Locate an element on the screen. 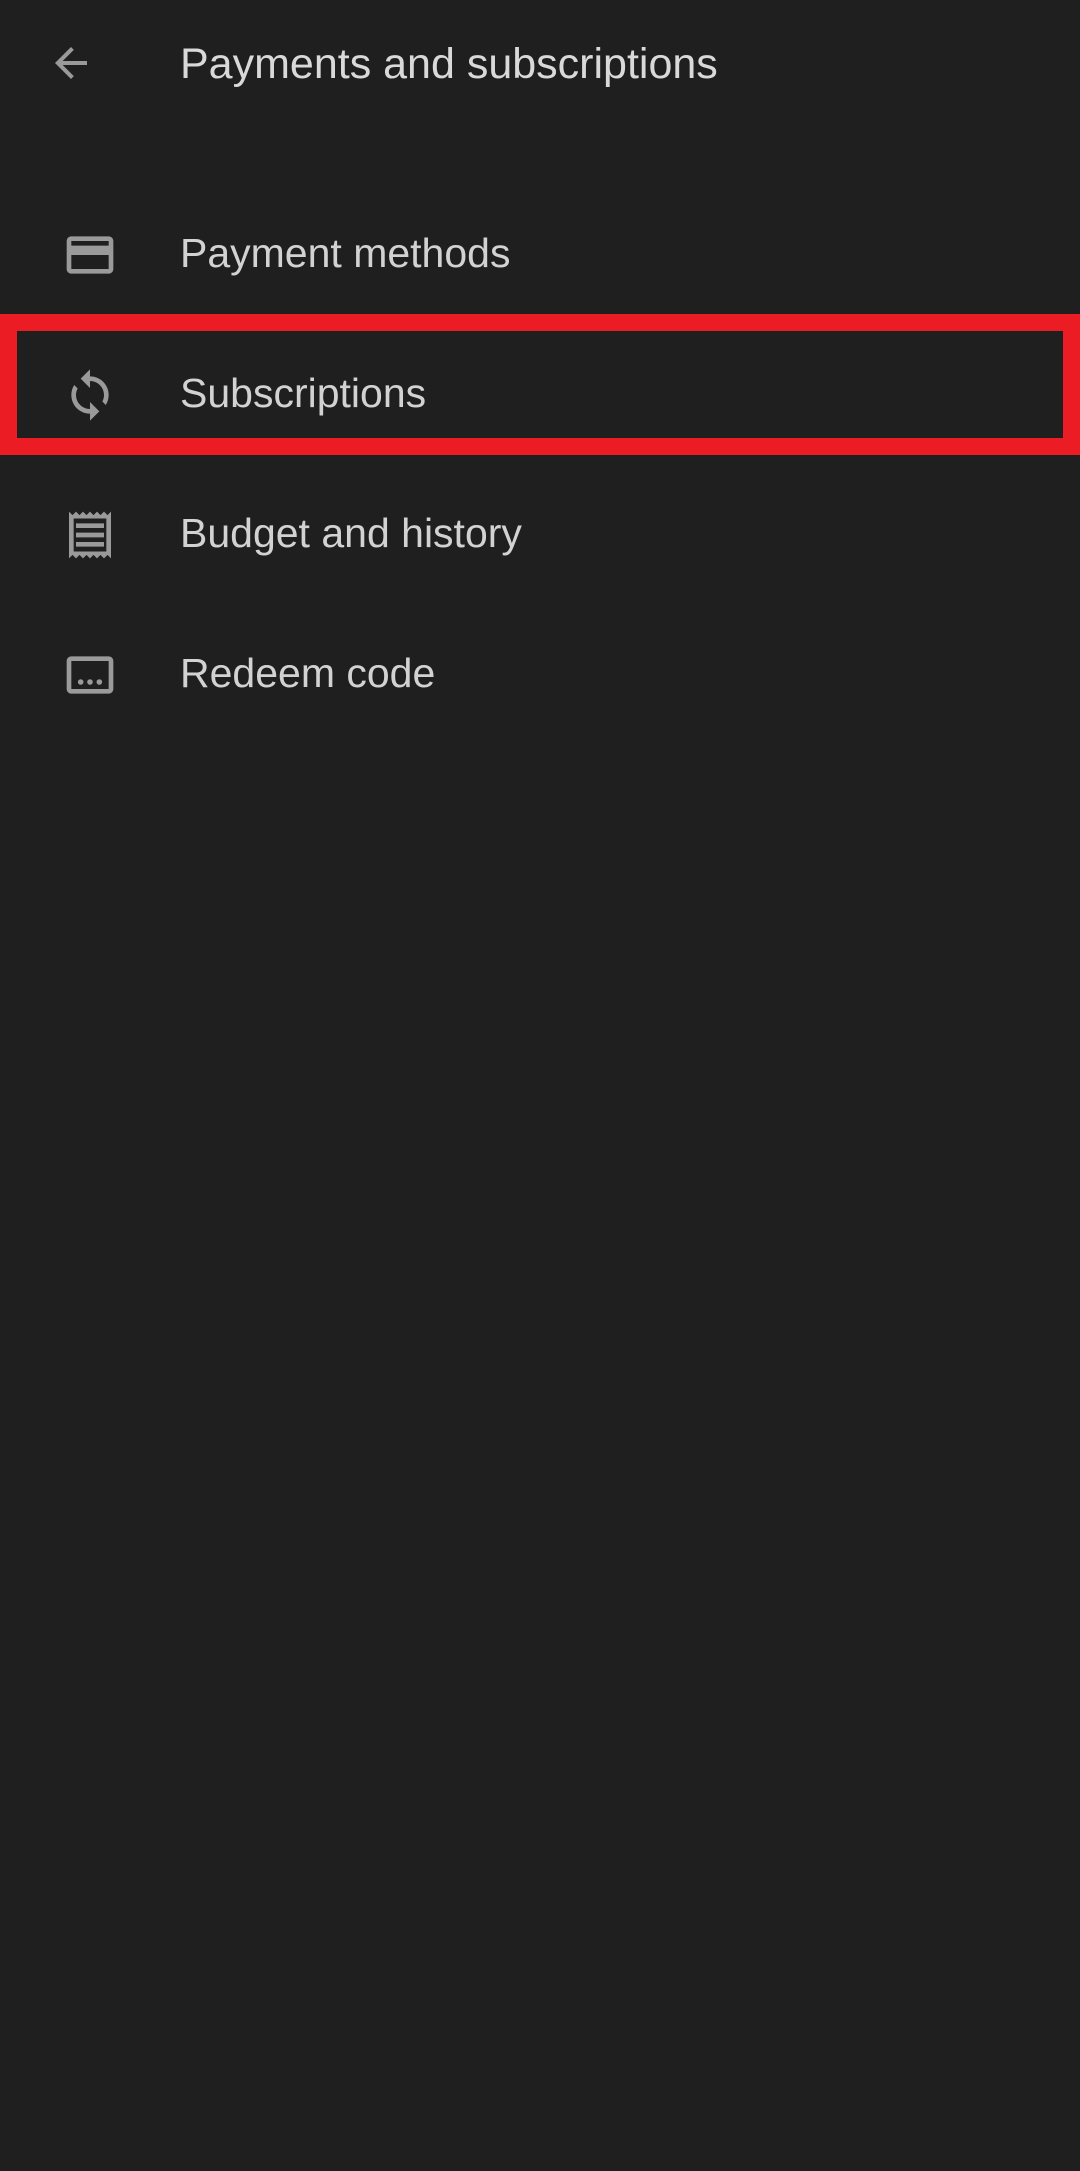 The image size is (1080, 2171). menu-item-redeem-code: Redeem code is located at coordinates (540, 670).